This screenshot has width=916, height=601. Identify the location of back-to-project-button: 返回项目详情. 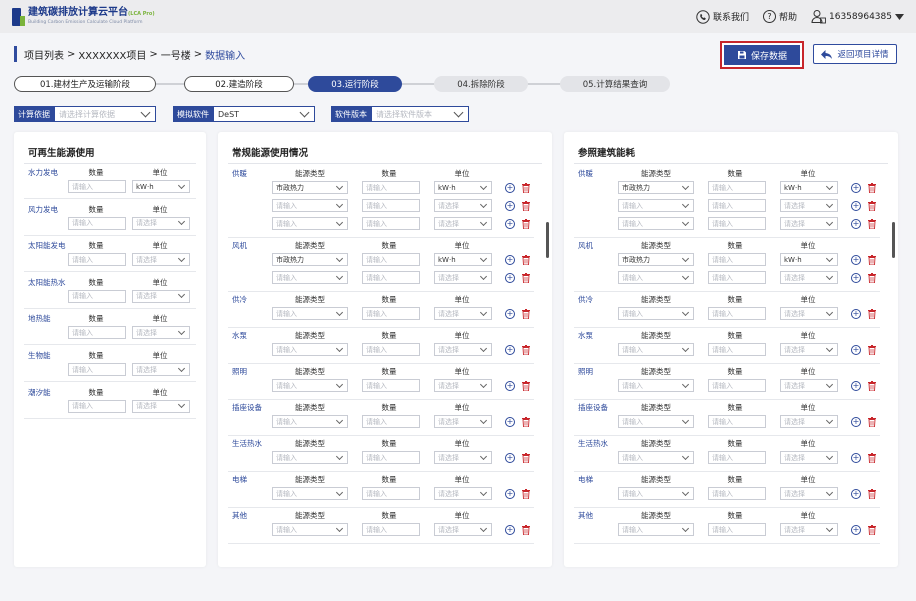
(855, 54).